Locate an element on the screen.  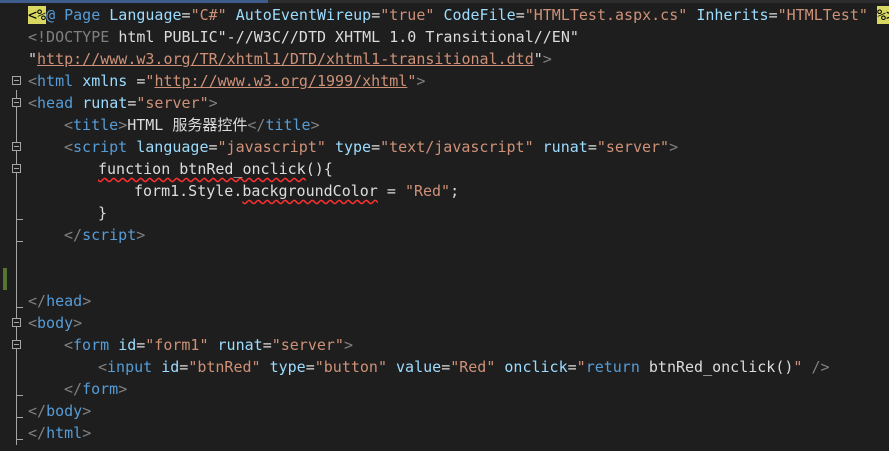
code-token: "HTMLTest.aspx.cs" is located at coordinates (610, 15).